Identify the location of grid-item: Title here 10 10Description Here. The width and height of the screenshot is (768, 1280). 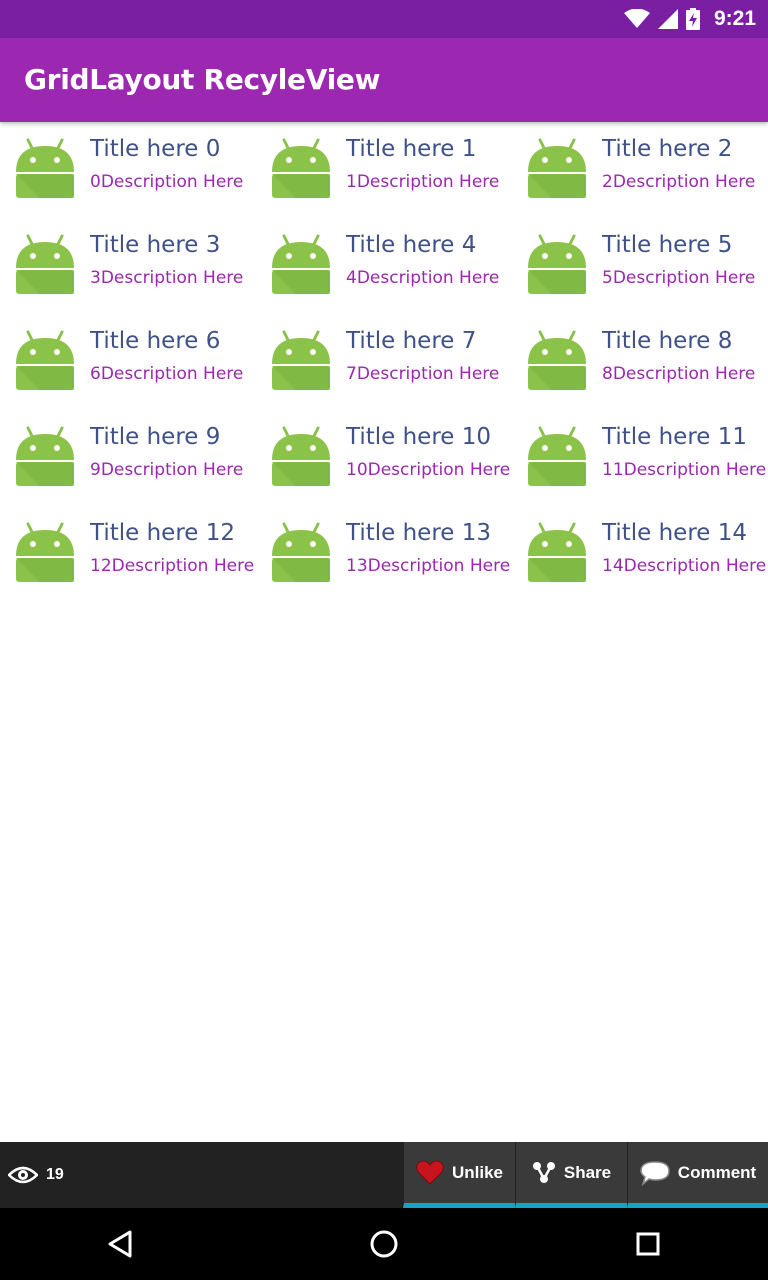
(384, 458).